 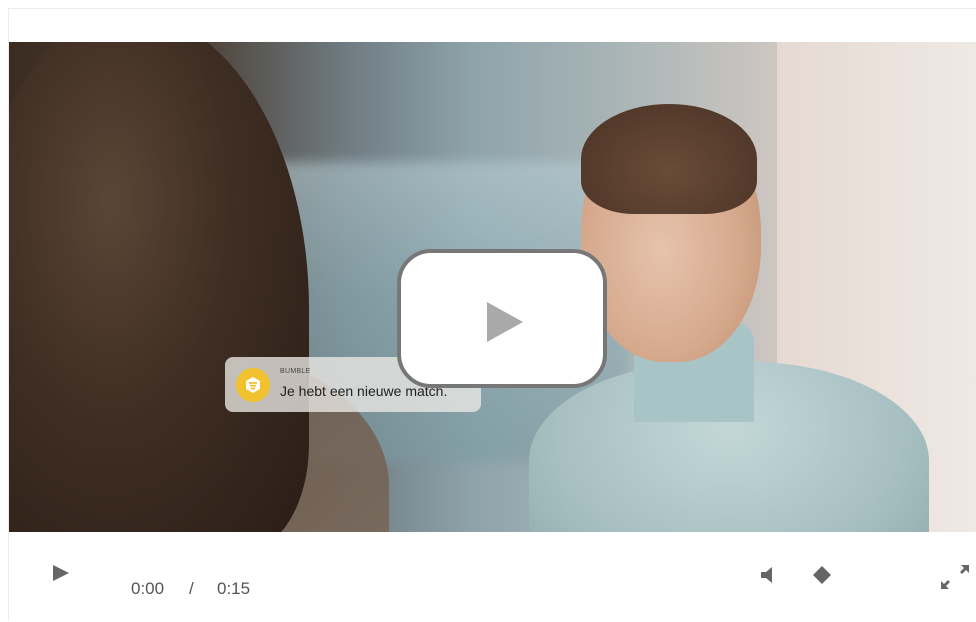 I want to click on control-bar: 0:00 / 0:15, so click(x=492, y=577).